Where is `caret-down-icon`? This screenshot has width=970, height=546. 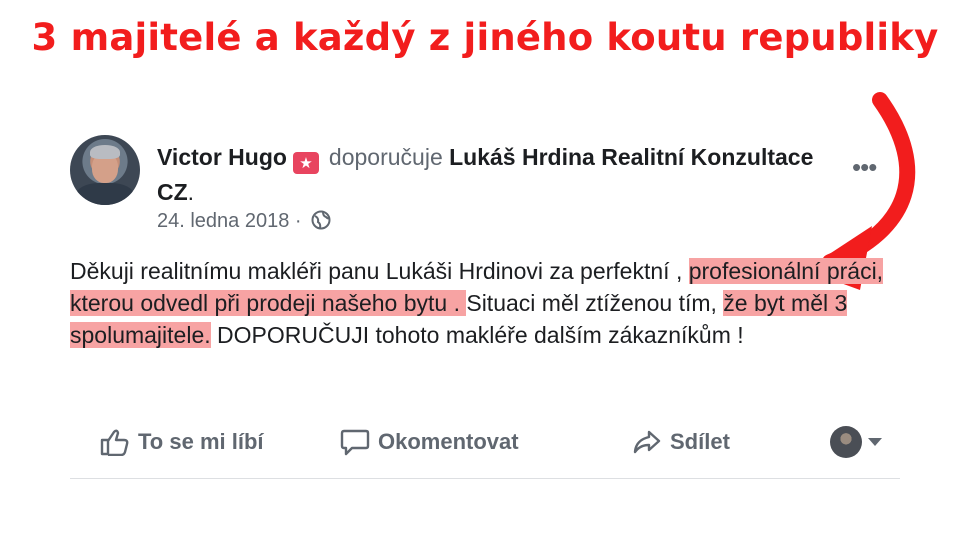
caret-down-icon is located at coordinates (875, 442).